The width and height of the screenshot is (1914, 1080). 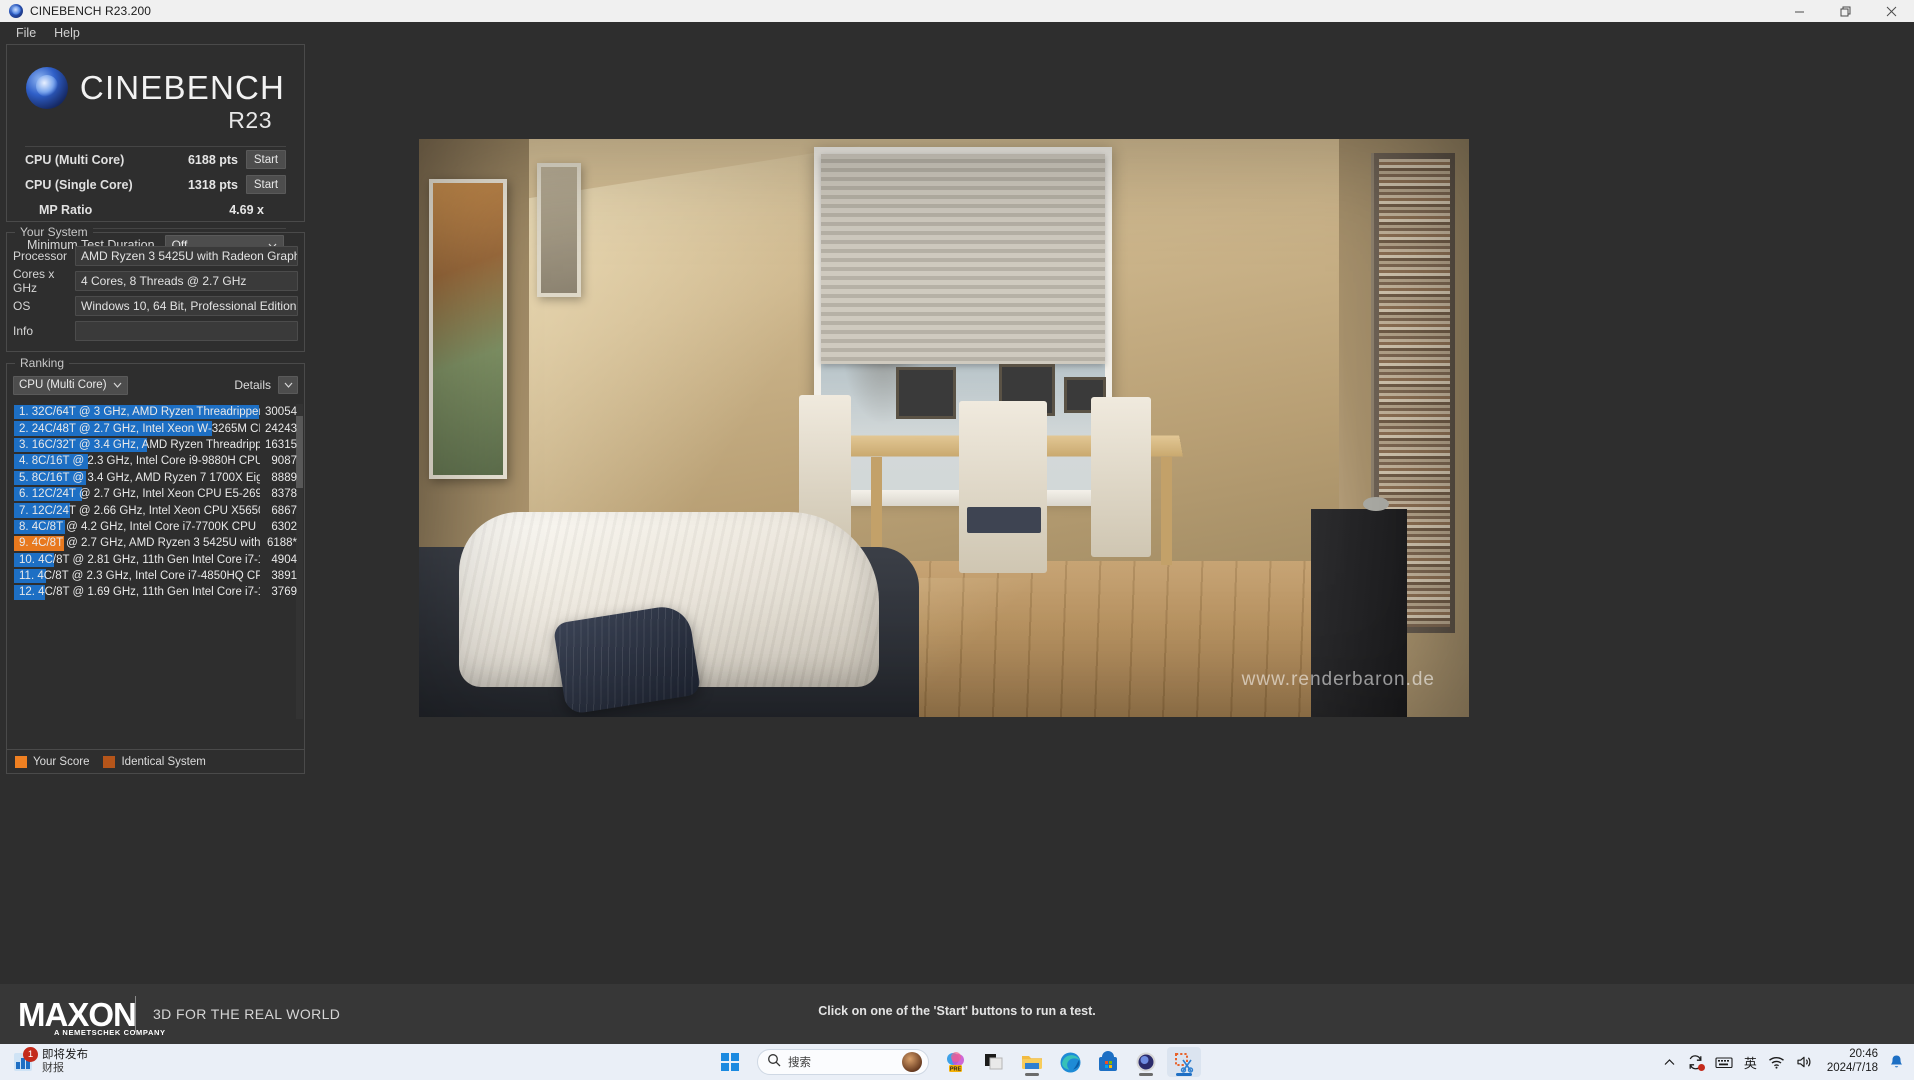 I want to click on cinebench-icon, so click(x=16, y=11).